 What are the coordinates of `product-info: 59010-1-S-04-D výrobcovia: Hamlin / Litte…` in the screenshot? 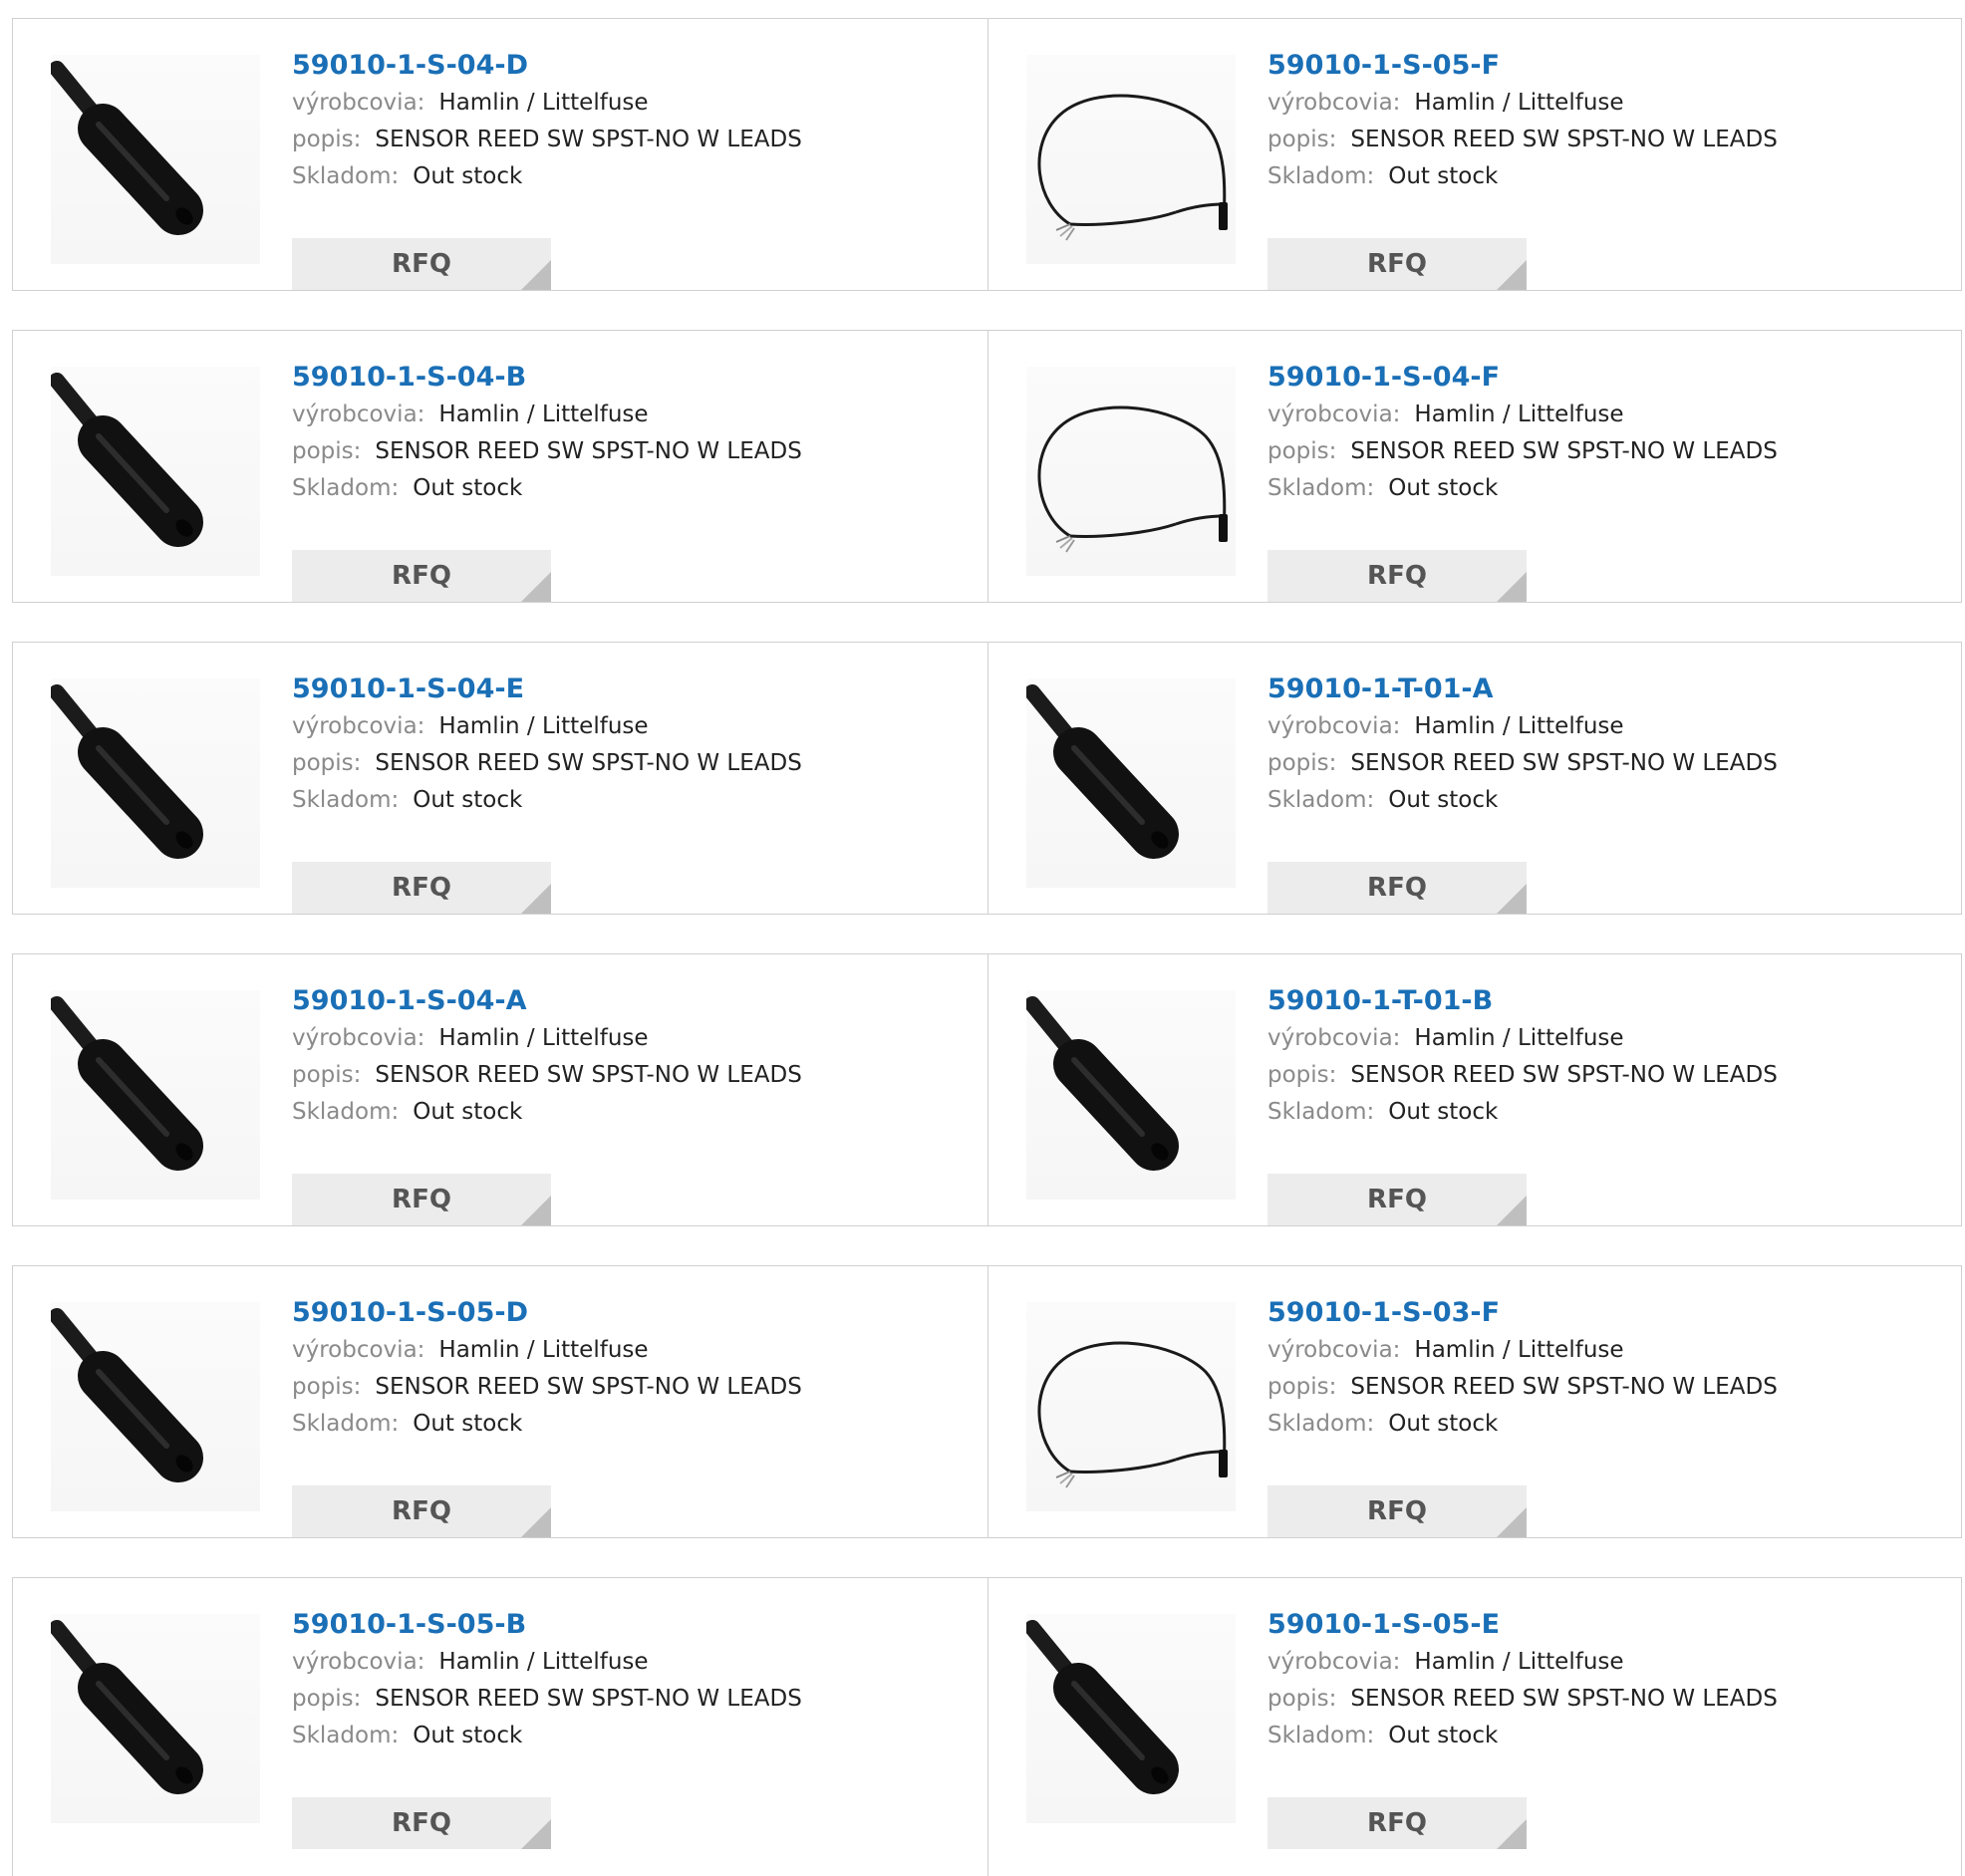 It's located at (621, 168).